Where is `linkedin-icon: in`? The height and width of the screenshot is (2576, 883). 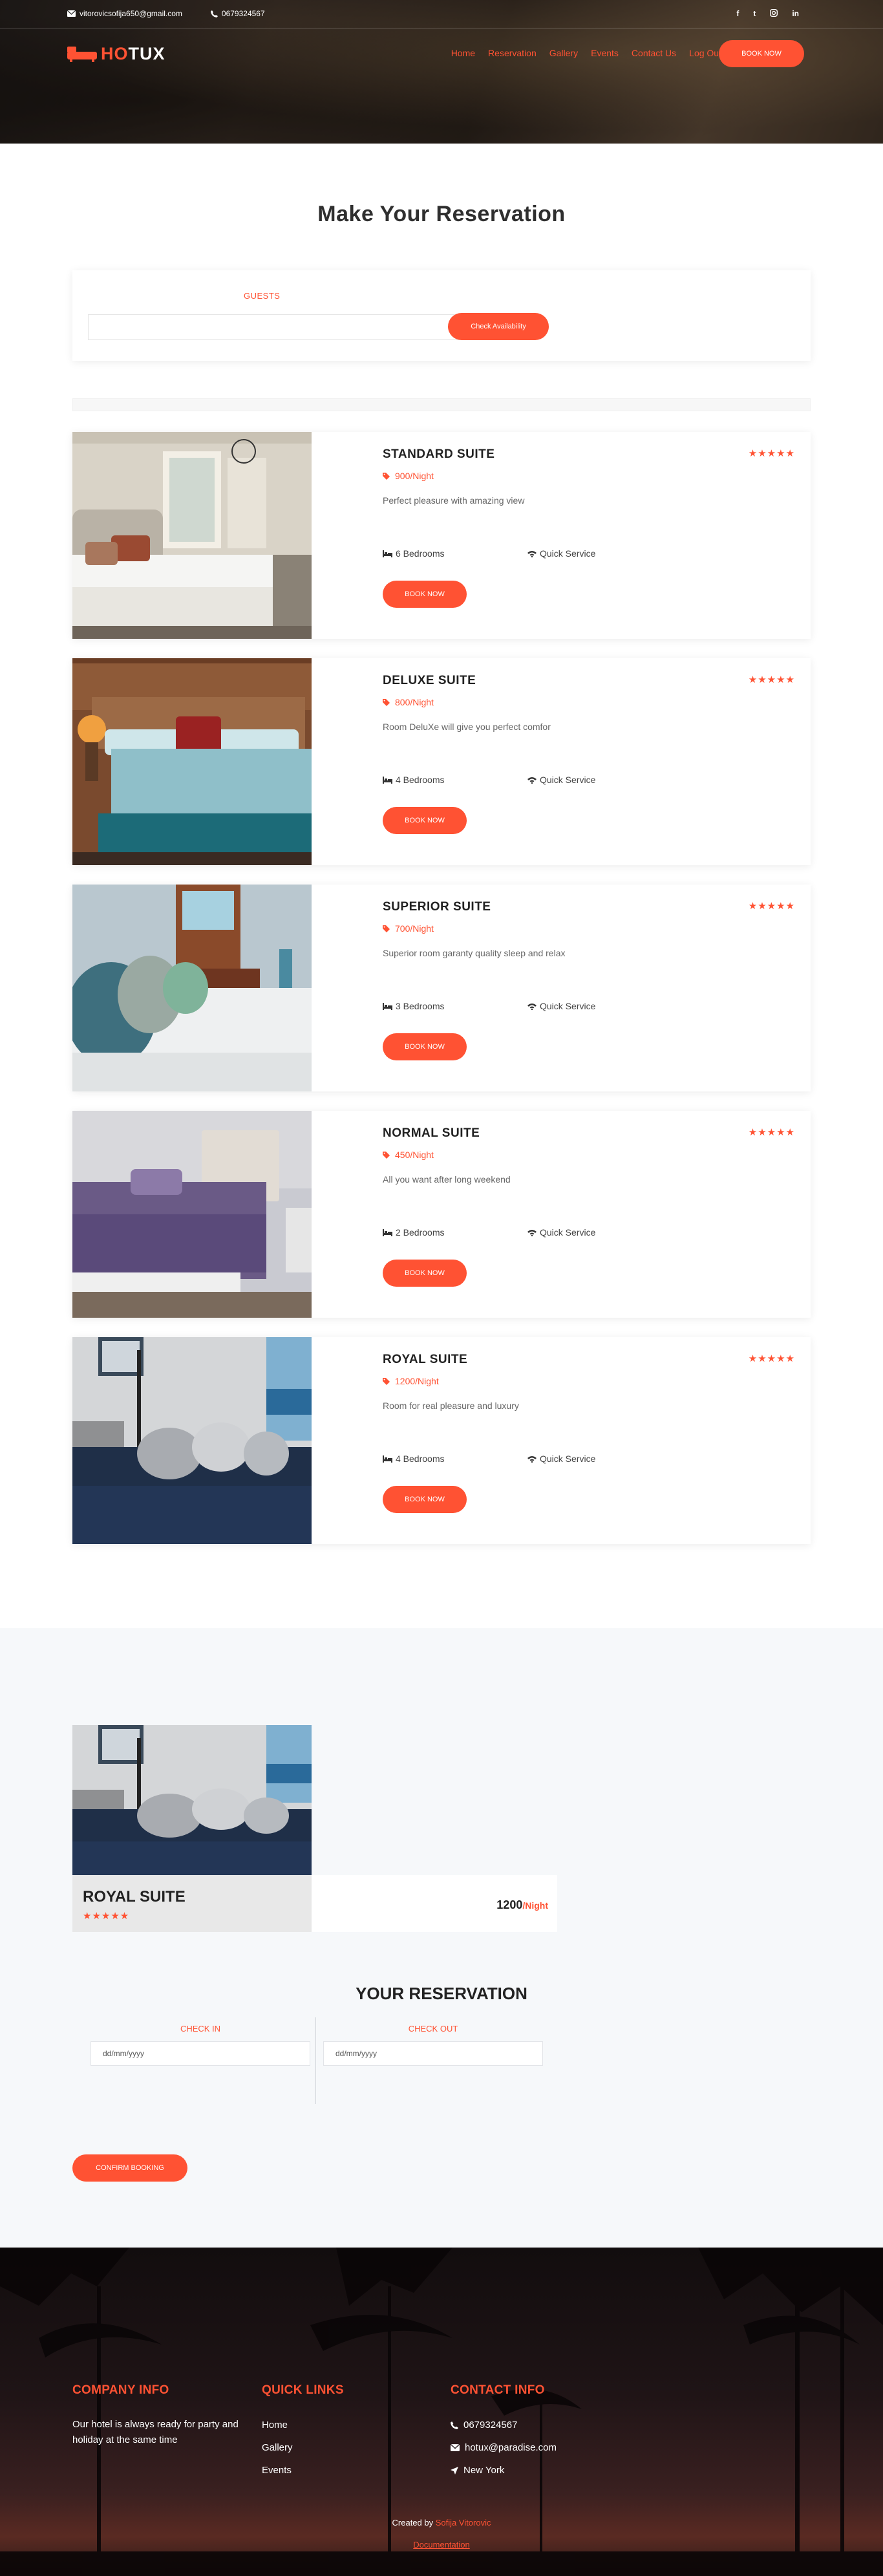
linkedin-icon: in is located at coordinates (795, 14).